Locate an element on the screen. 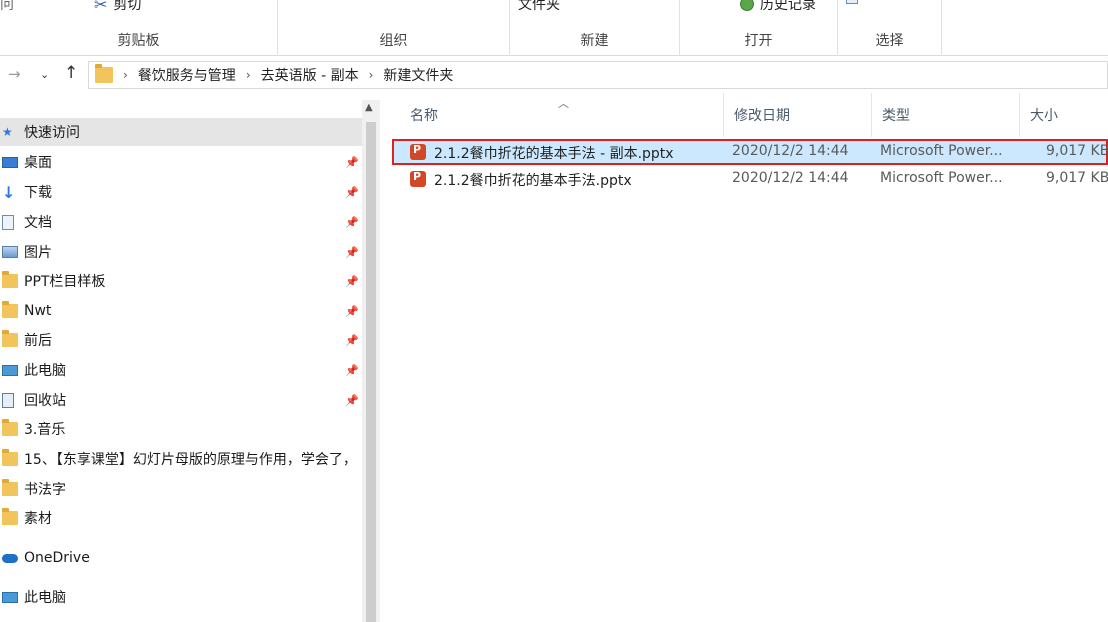  ribbon-group-select: 选择 is located at coordinates (890, 28).